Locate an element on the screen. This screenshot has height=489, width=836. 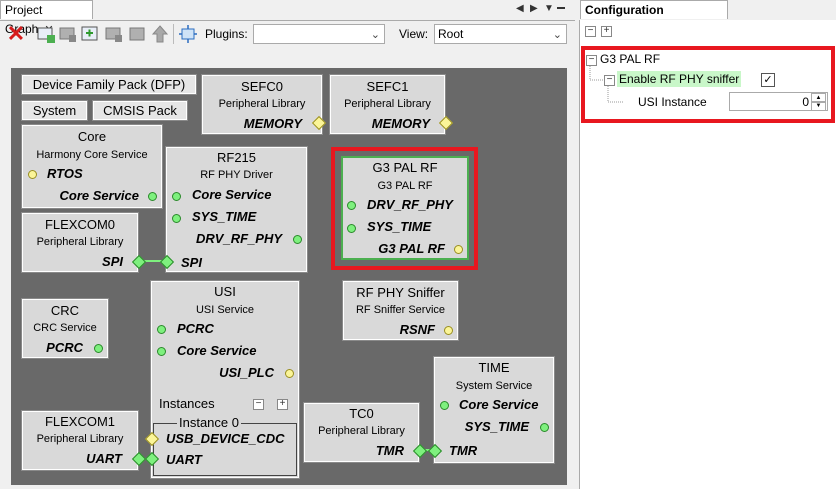
node-title: CRC is located at coordinates (65, 310).